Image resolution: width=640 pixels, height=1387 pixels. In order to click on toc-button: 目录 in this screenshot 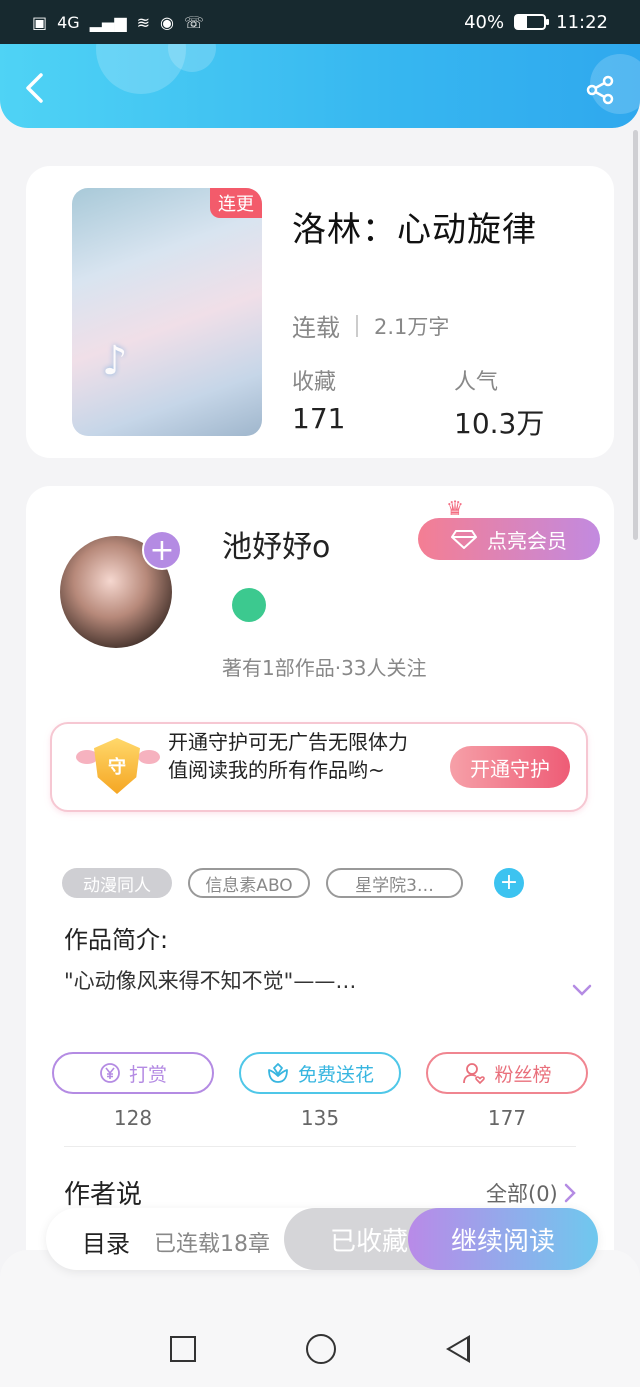, I will do `click(106, 1241)`.